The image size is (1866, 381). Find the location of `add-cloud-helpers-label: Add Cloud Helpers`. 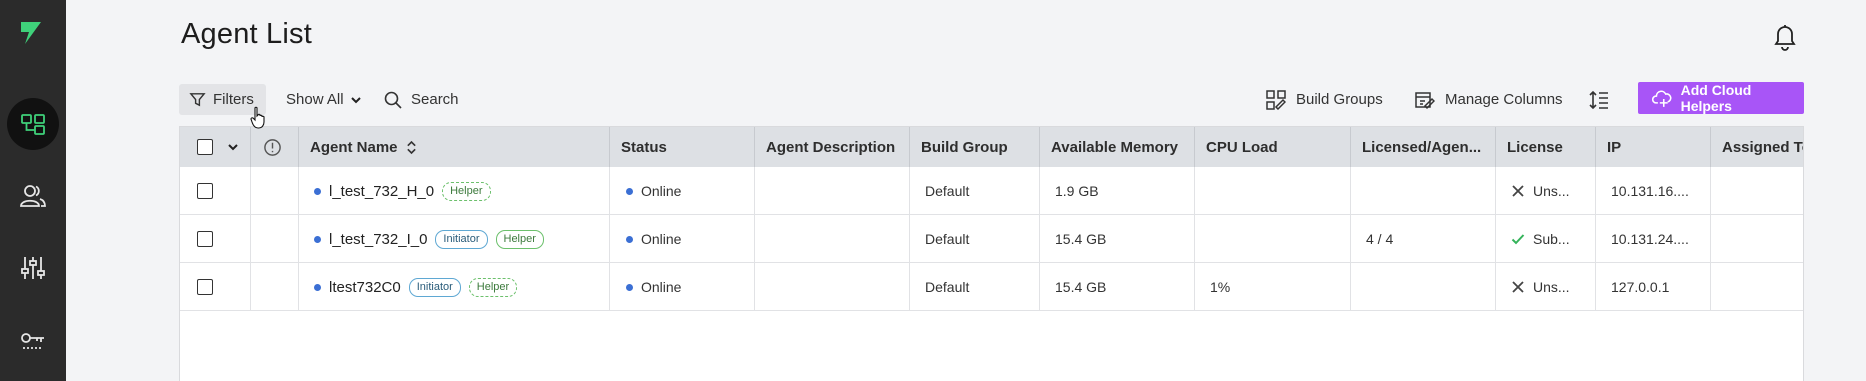

add-cloud-helpers-label: Add Cloud Helpers is located at coordinates (1716, 98).